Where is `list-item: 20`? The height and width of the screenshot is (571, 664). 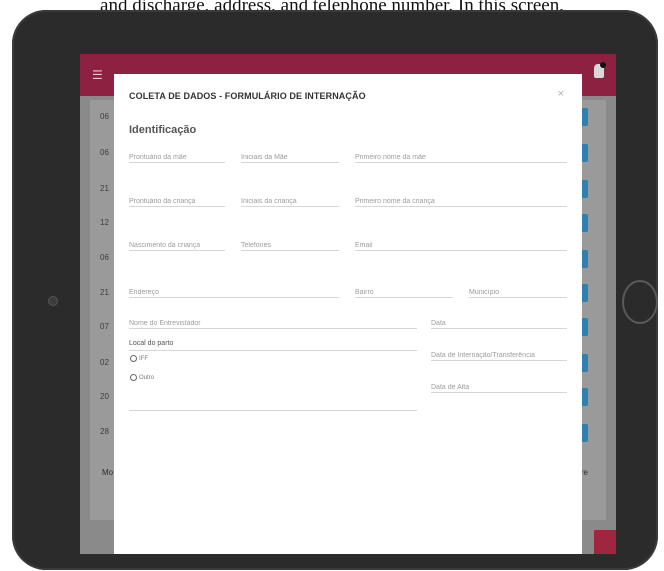
list-item: 20 is located at coordinates (104, 396).